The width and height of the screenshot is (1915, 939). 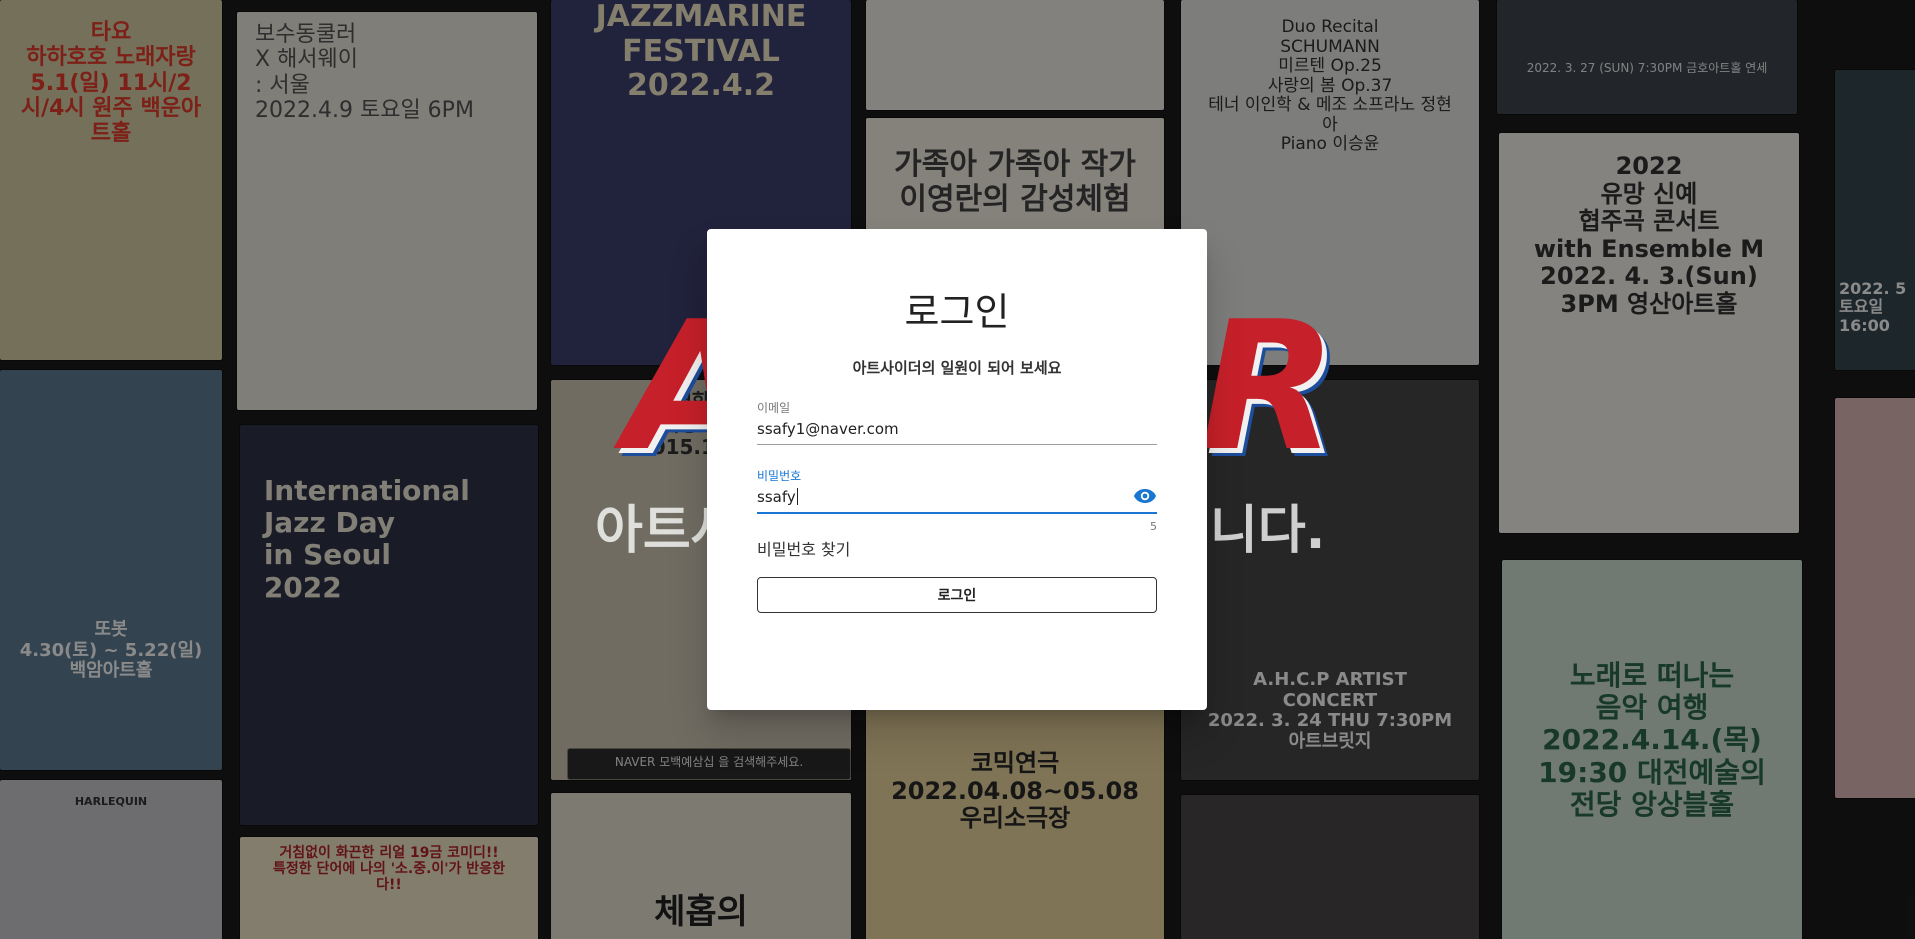 What do you see at coordinates (957, 444) in the screenshot?
I see `email-underline` at bounding box center [957, 444].